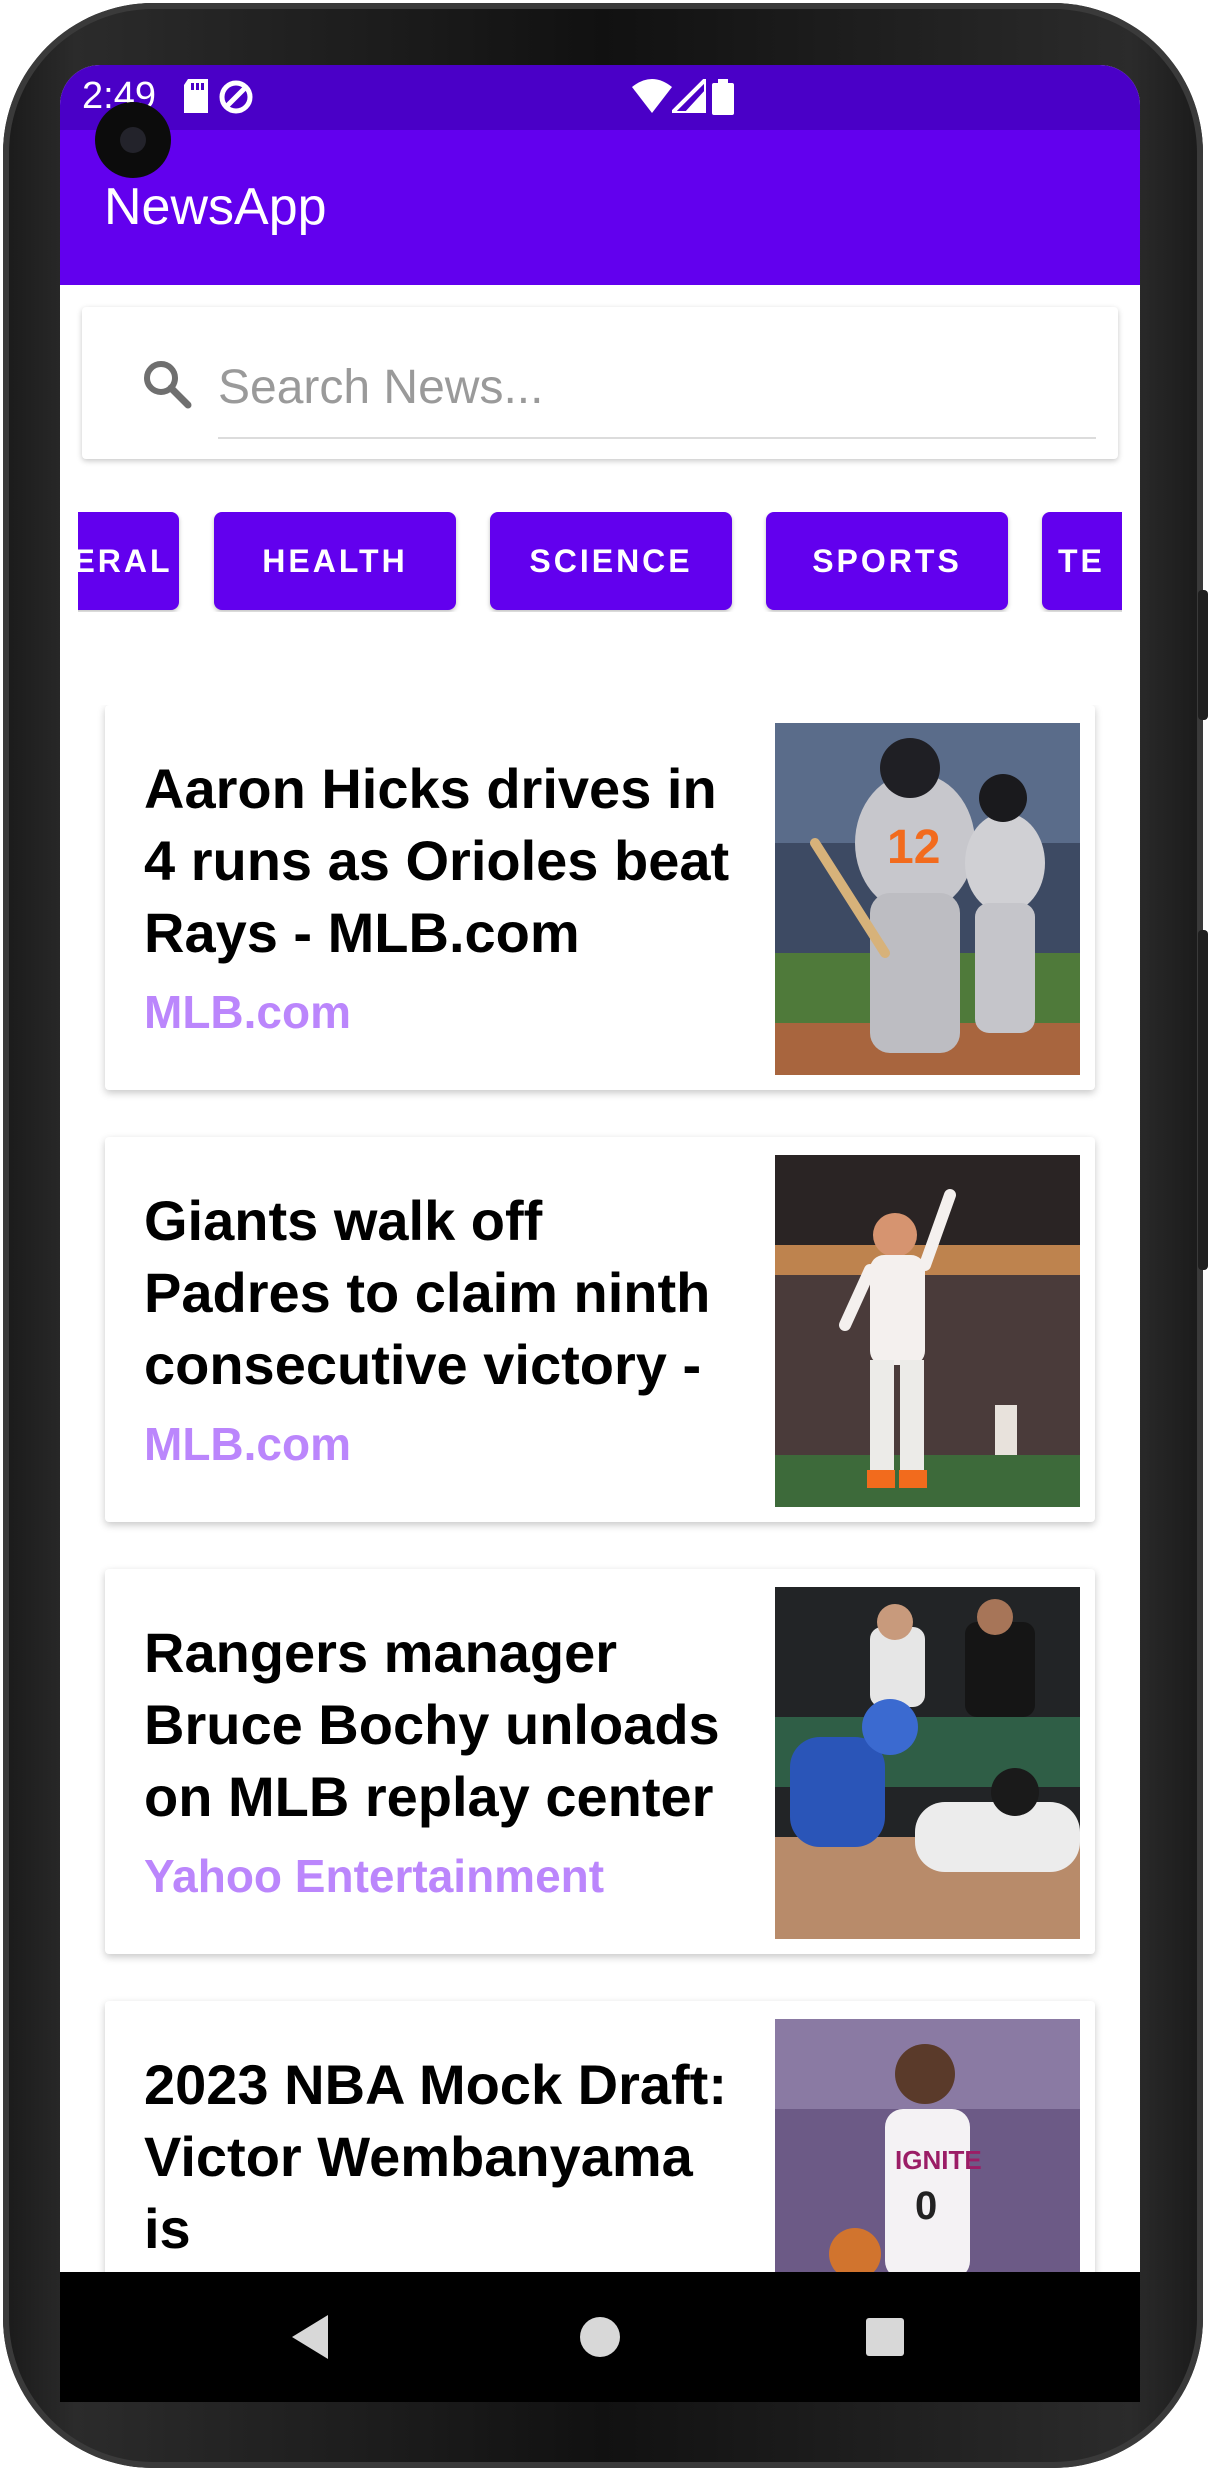 This screenshot has height=2474, width=1211. What do you see at coordinates (926, 2206) in the screenshot?
I see `svg-text: 0` at bounding box center [926, 2206].